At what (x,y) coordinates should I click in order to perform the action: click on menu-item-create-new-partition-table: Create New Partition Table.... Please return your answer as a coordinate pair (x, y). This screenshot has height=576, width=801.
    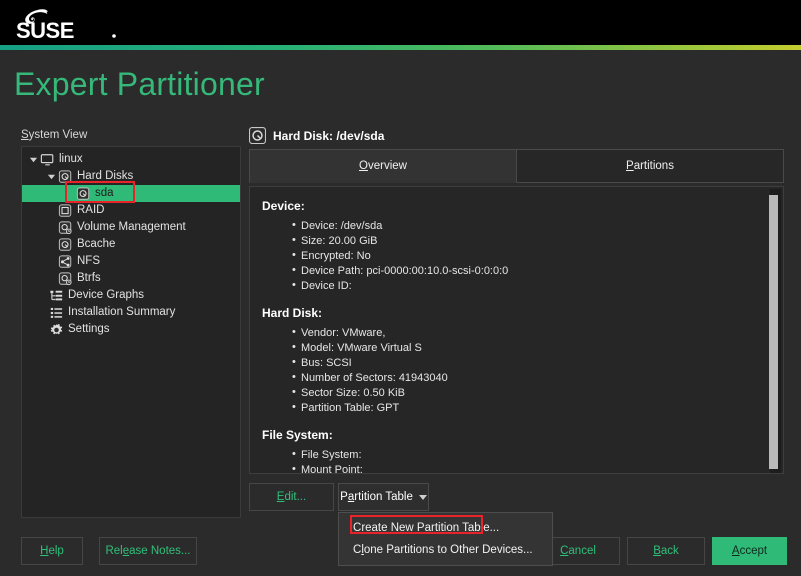
    Looking at the image, I should click on (445, 528).